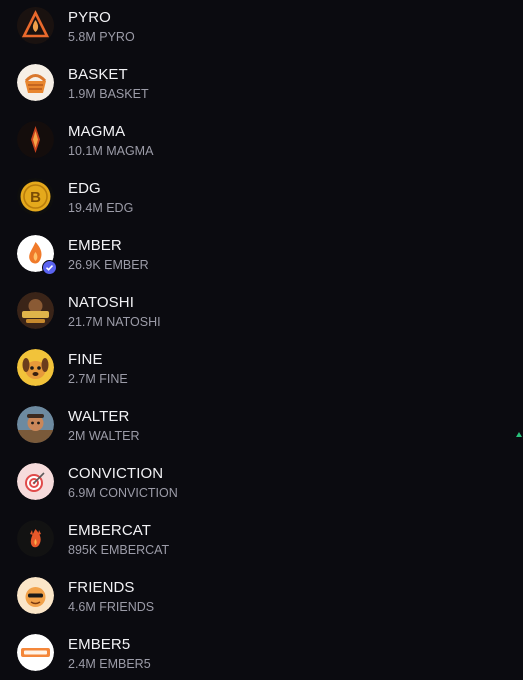 Image resolution: width=523 pixels, height=680 pixels. I want to click on token-name: FINE, so click(85, 359).